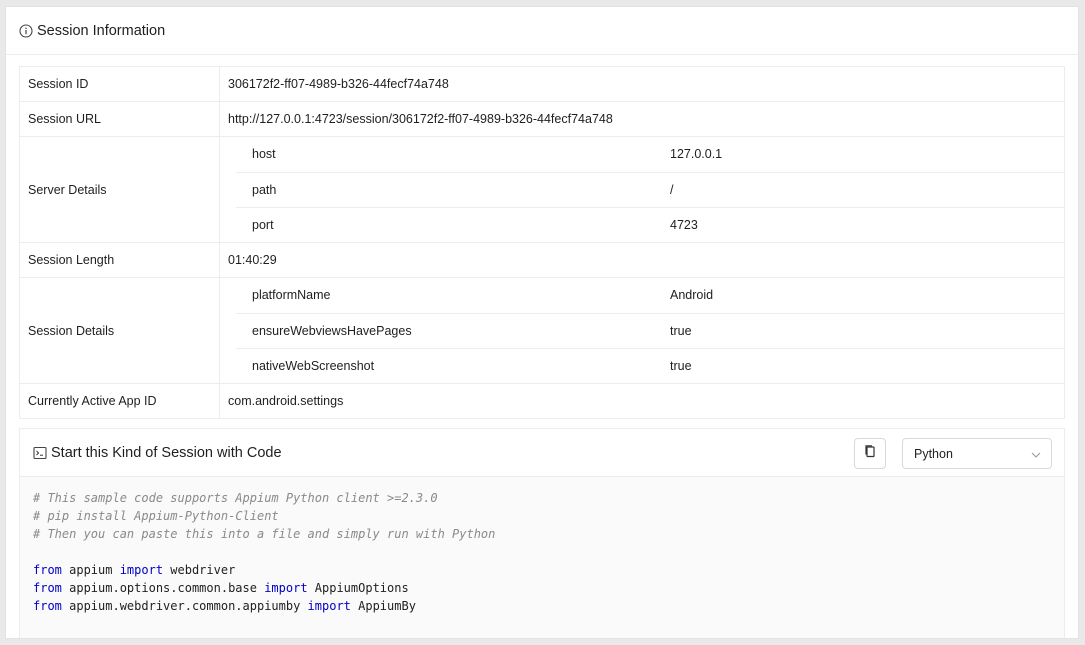 Image resolution: width=1085 pixels, height=645 pixels. Describe the element at coordinates (453, 224) in the screenshot. I see `sub-key: port` at that location.